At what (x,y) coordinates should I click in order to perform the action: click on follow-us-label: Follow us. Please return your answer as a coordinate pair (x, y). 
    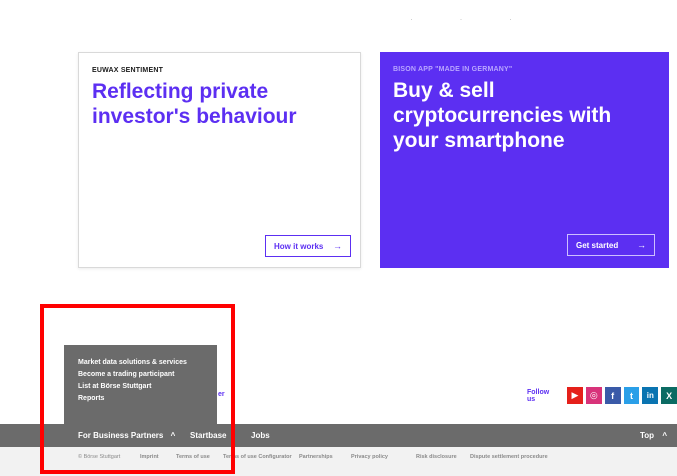
    Looking at the image, I should click on (538, 395).